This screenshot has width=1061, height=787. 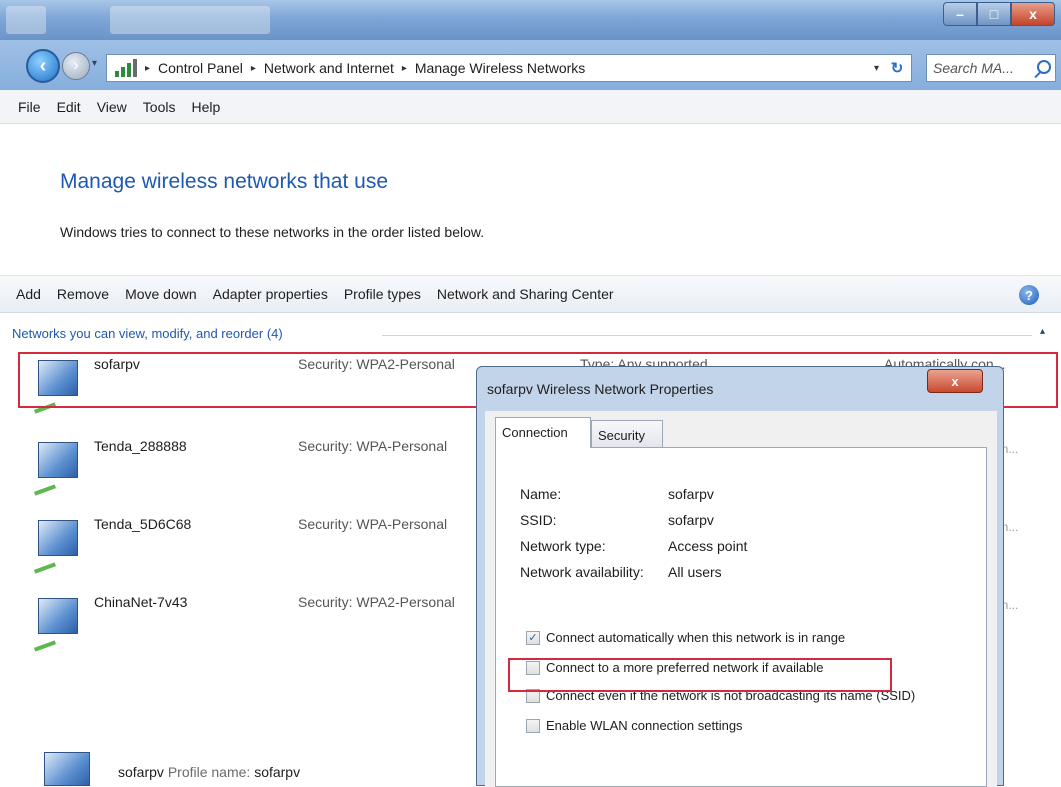 What do you see at coordinates (1042, 331) in the screenshot?
I see `collapse-chevron-icon: ▴` at bounding box center [1042, 331].